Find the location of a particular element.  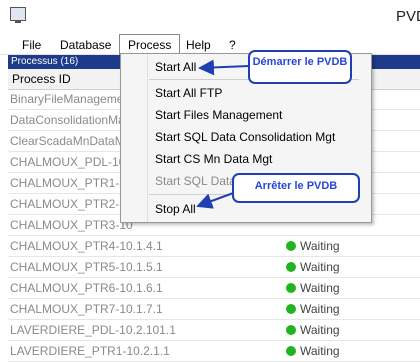

menu-item-stop-all: Stop All is located at coordinates (175, 209).